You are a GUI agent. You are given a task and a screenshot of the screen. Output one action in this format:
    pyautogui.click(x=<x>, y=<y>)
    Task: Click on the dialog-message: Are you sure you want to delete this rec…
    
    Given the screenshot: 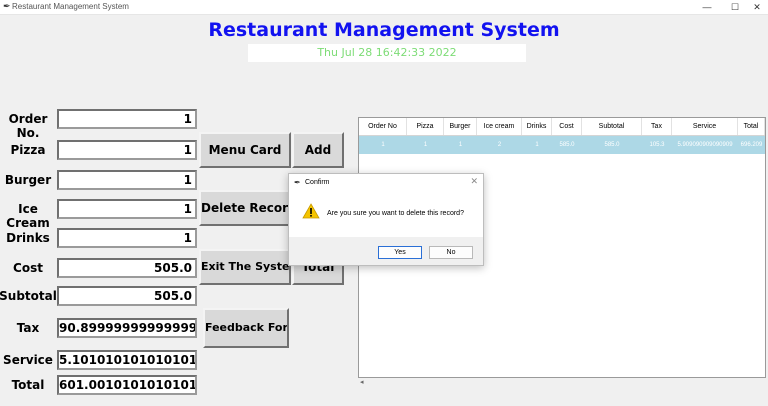 What is the action you would take?
    pyautogui.click(x=395, y=213)
    